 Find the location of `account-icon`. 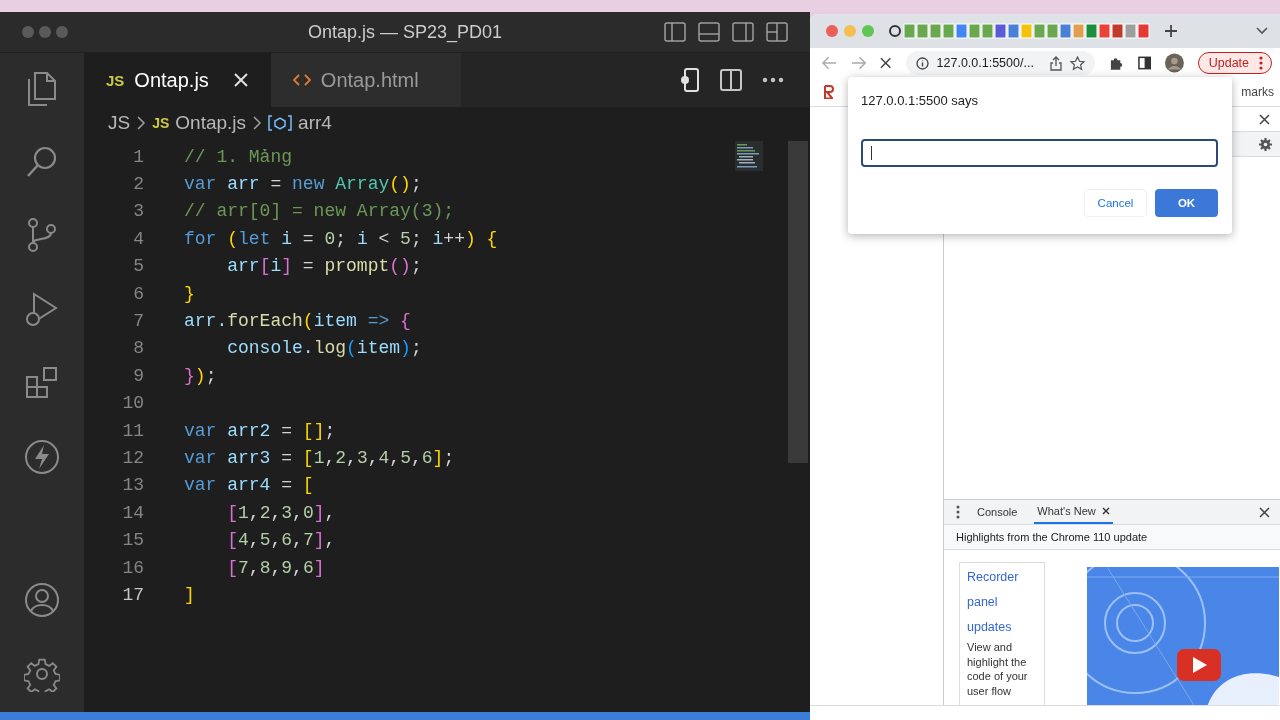

account-icon is located at coordinates (42, 600).